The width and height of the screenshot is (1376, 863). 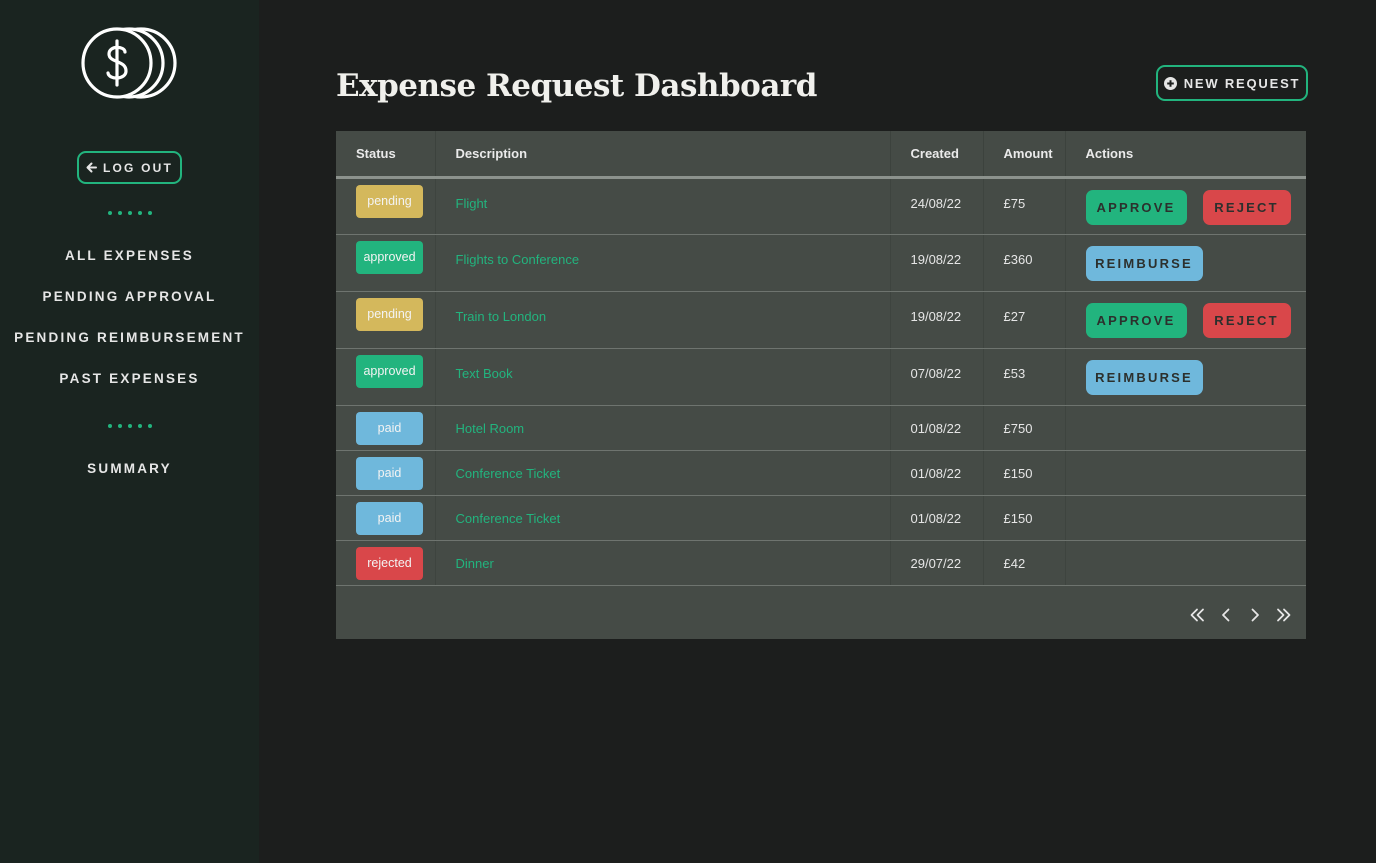 I want to click on amount: £27, so click(x=1024, y=320).